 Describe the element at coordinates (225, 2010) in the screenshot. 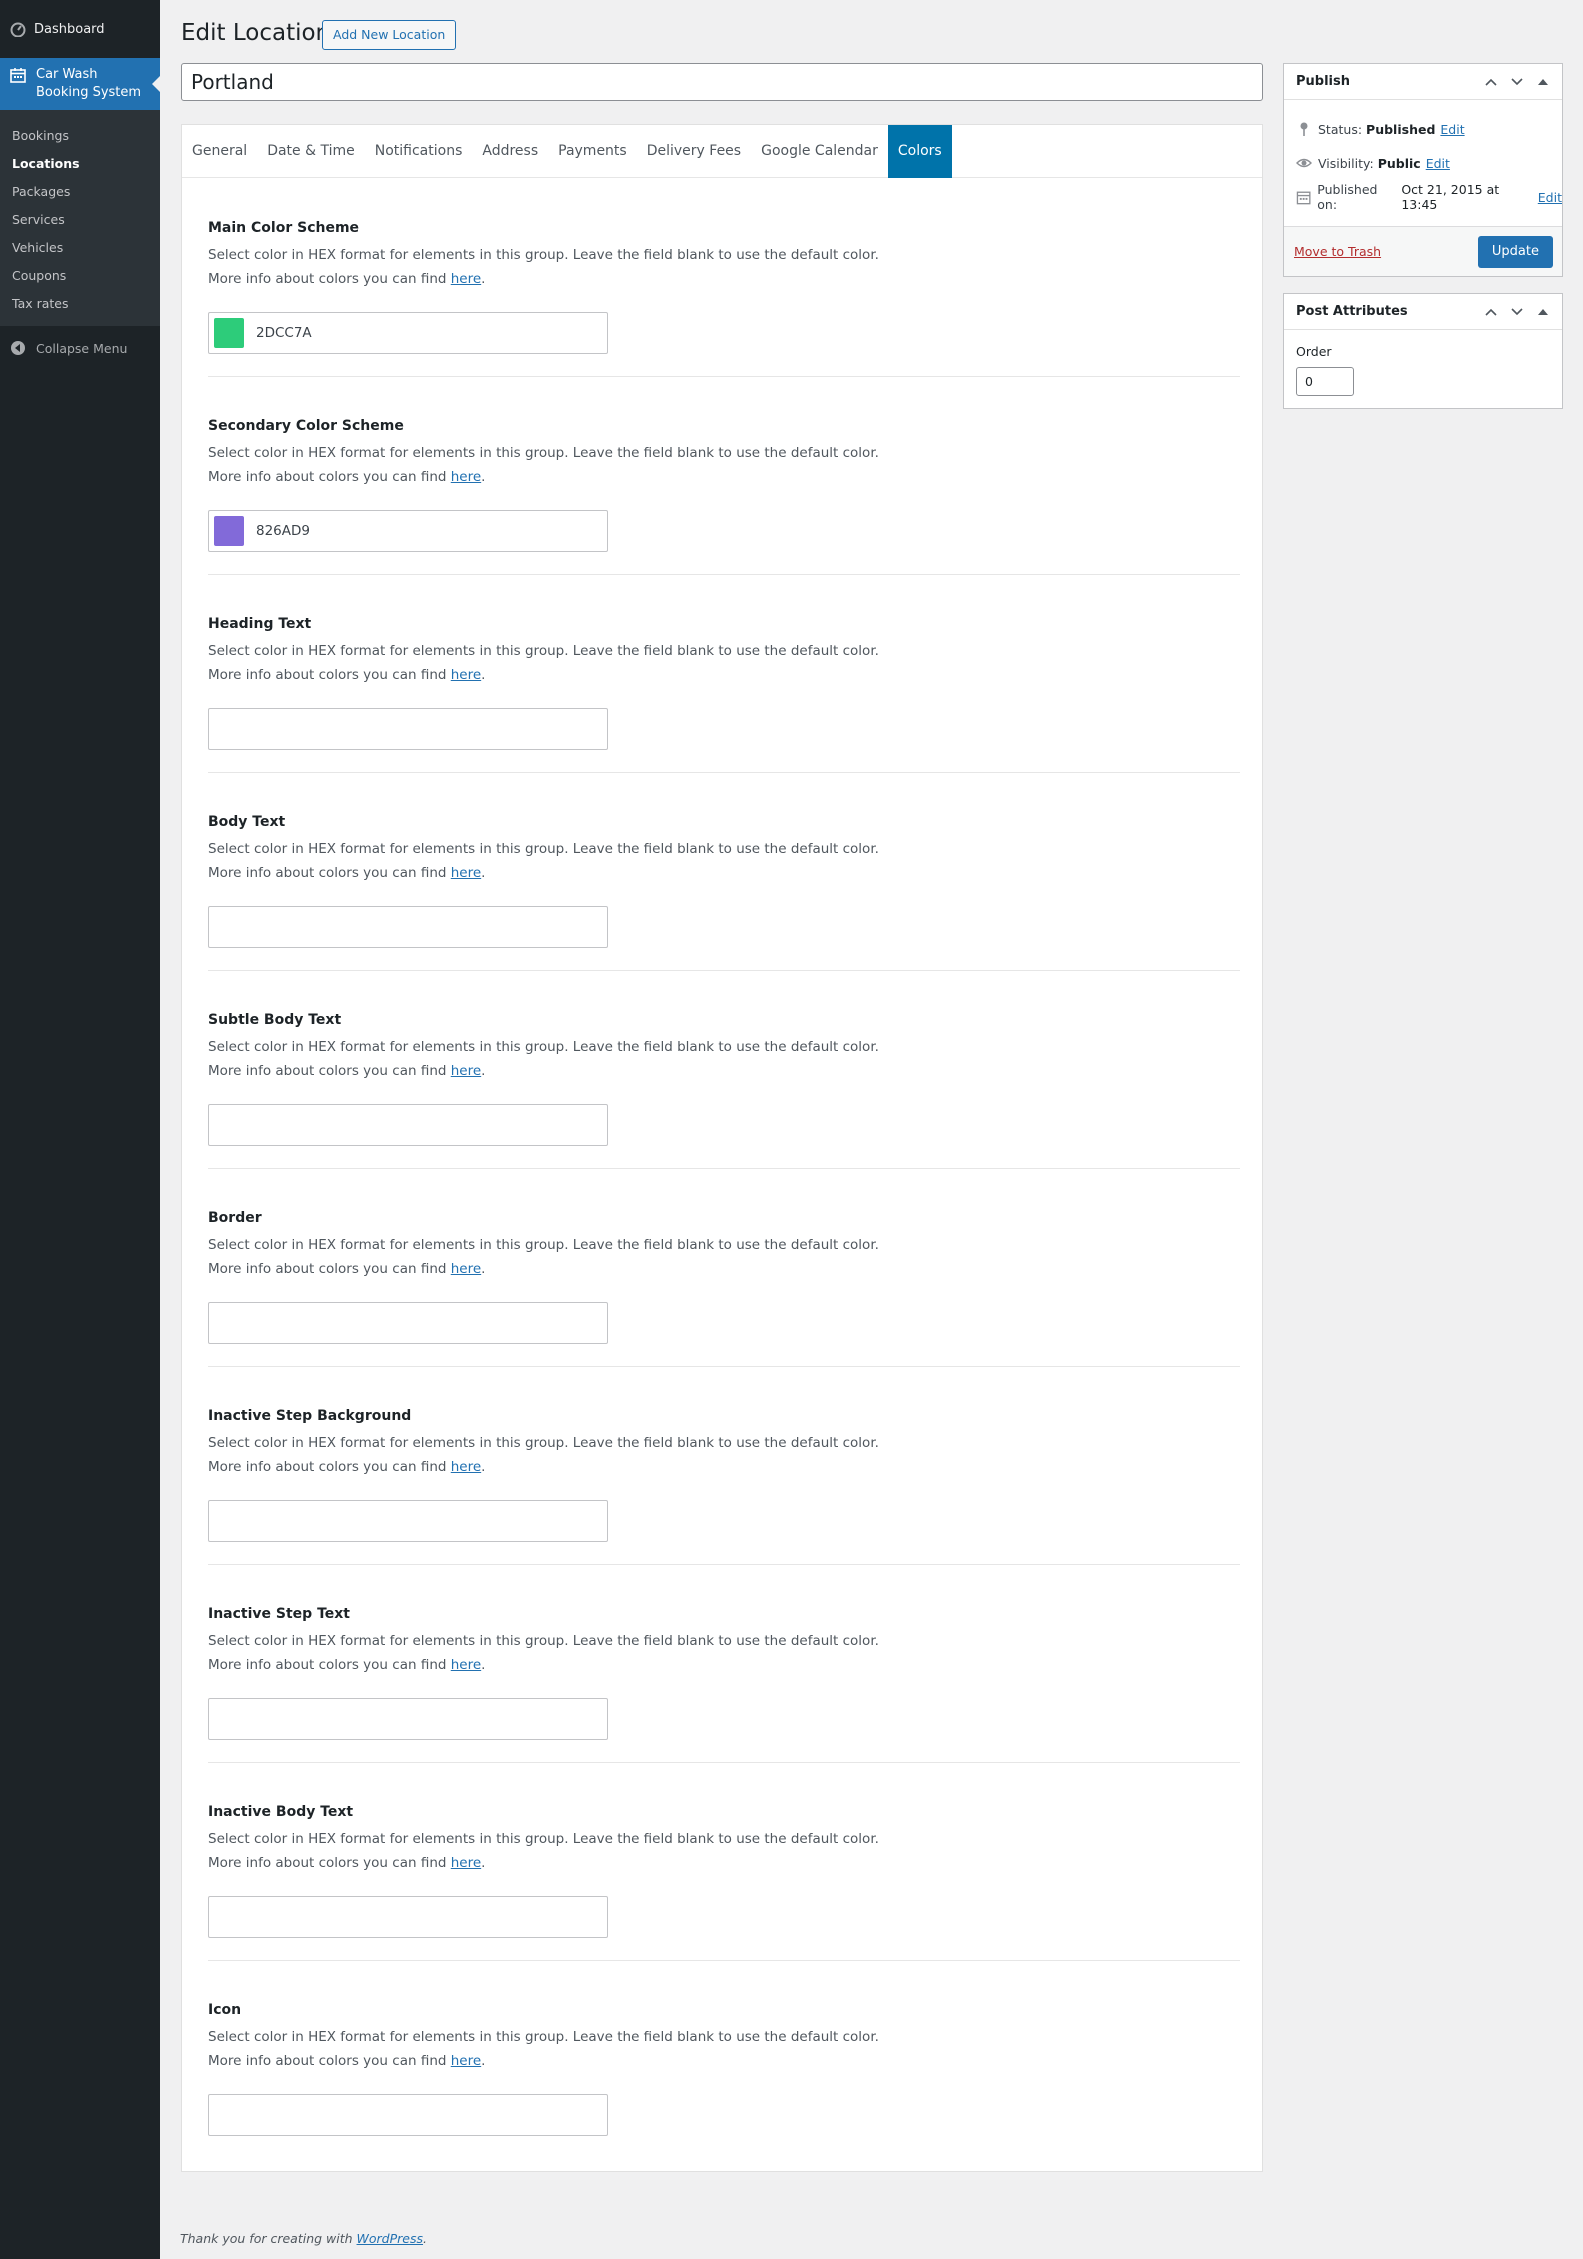

I see `color-setting-title: Icon` at that location.